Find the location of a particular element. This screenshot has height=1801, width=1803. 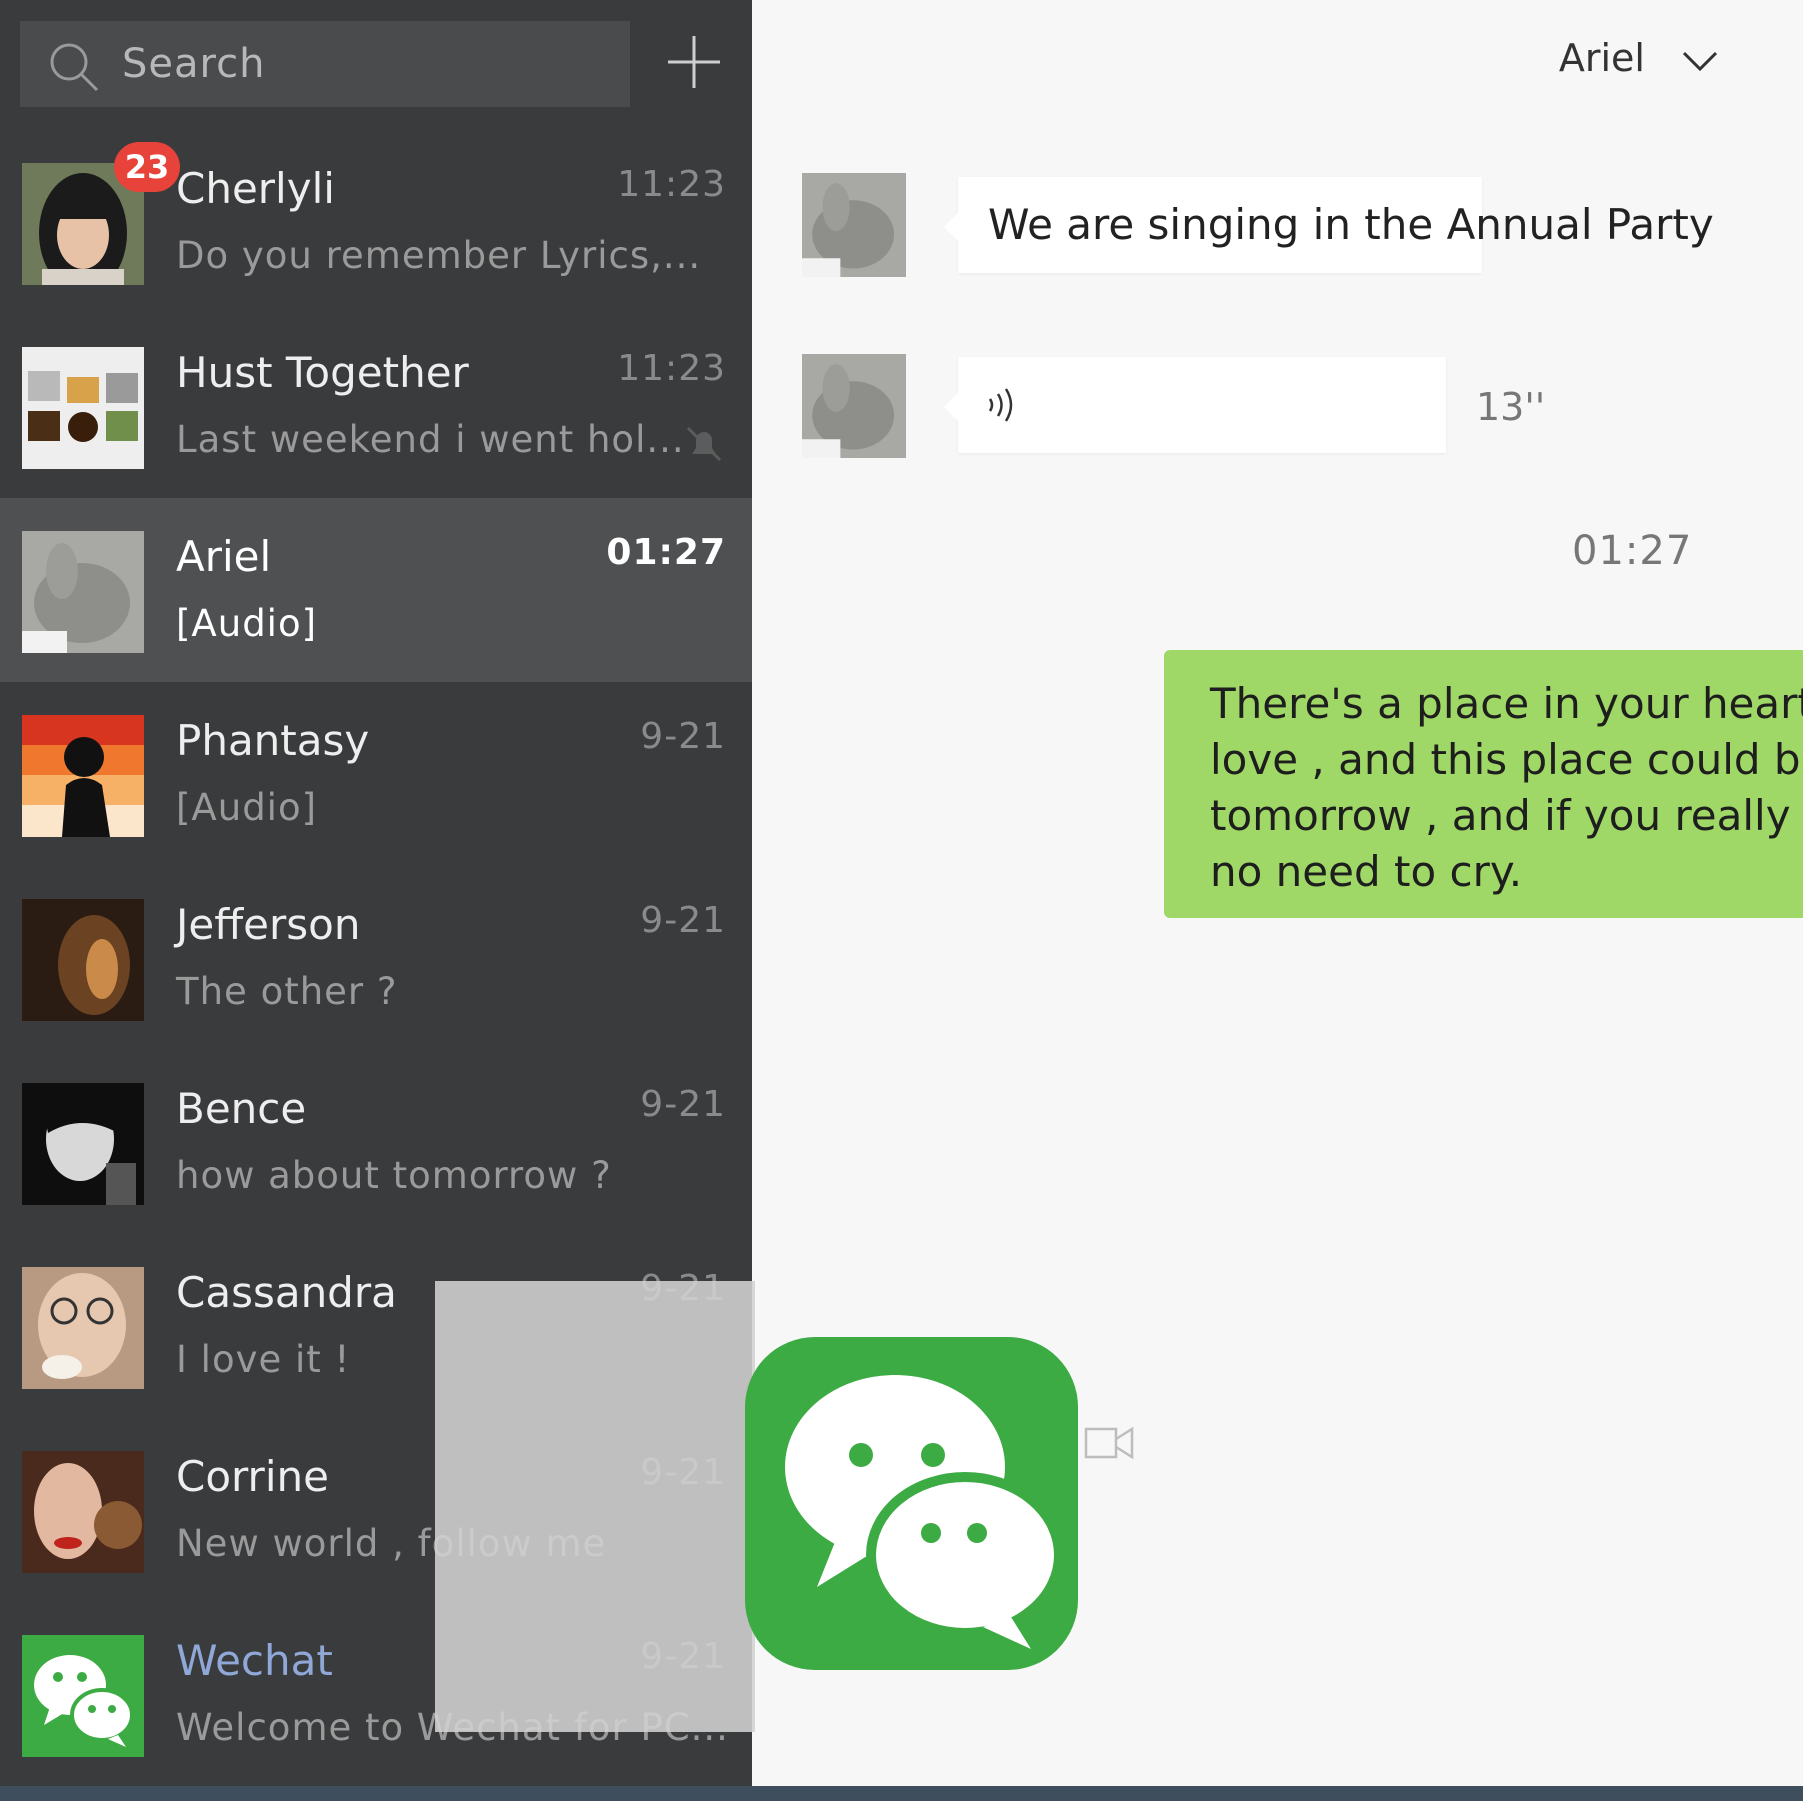

contact-name: Ariel is located at coordinates (1601, 58).